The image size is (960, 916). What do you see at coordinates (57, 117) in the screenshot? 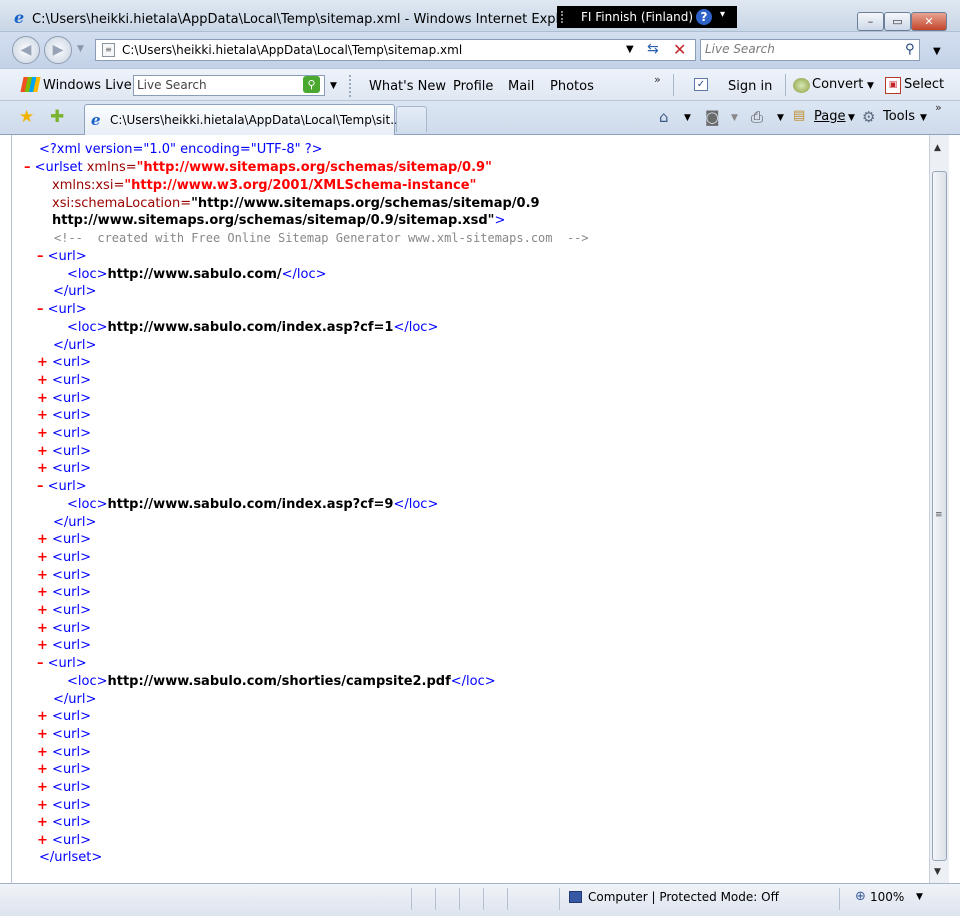
I see `add-favorite-icon: ✚` at bounding box center [57, 117].